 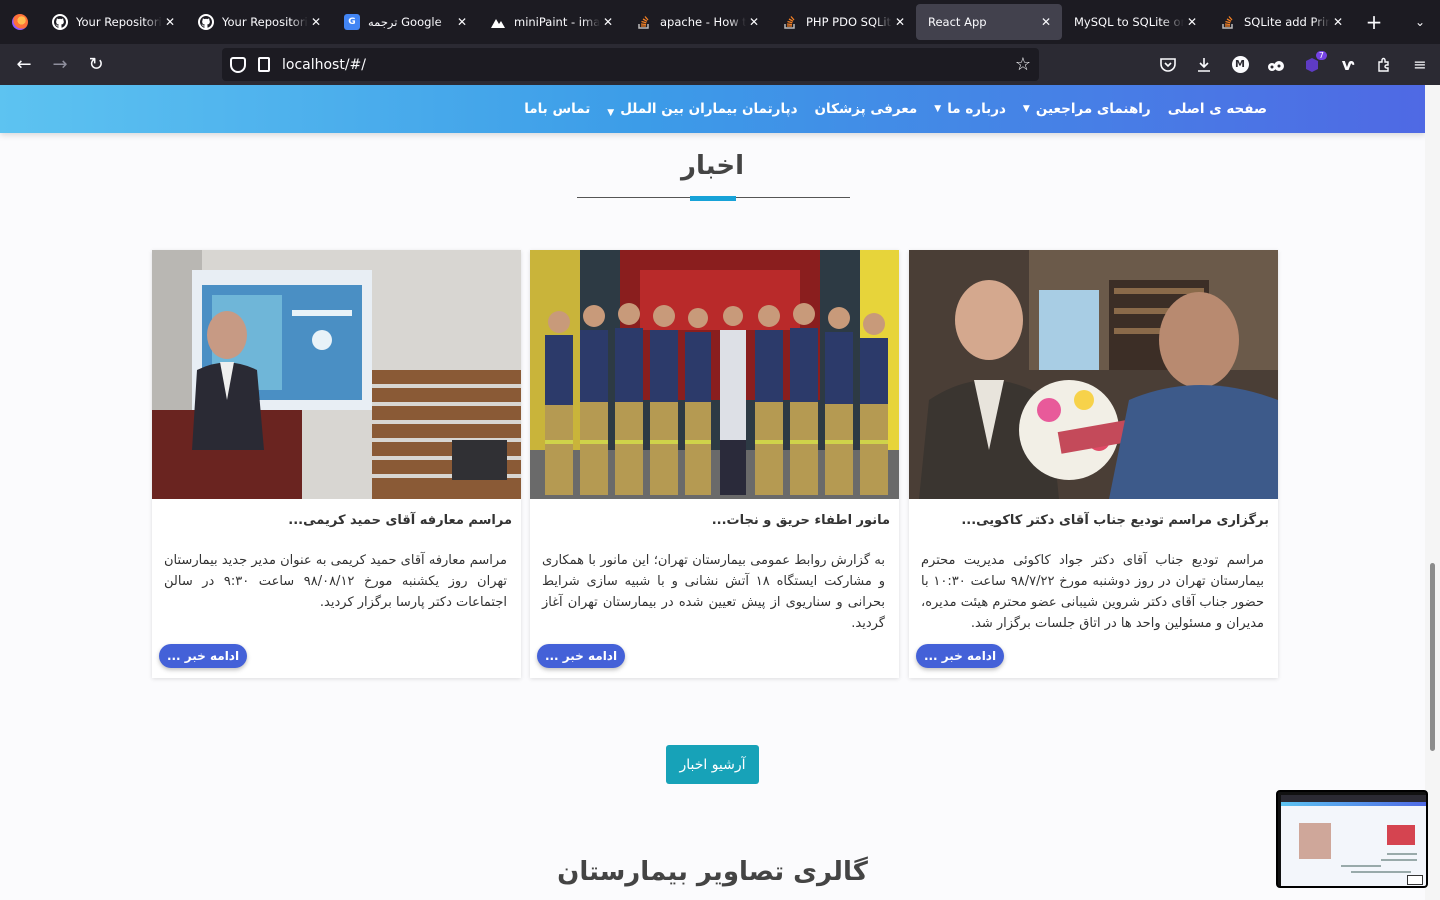 I want to click on news-image-introduction, so click(x=336, y=374).